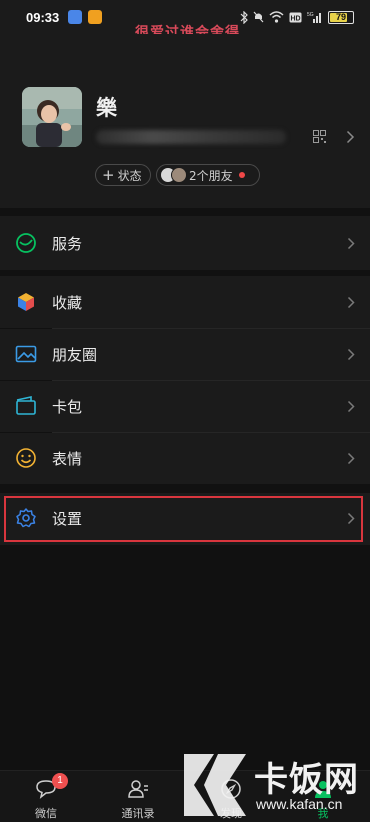 The image size is (370, 822). I want to click on tab-chats: 1 微信, so click(46, 796).